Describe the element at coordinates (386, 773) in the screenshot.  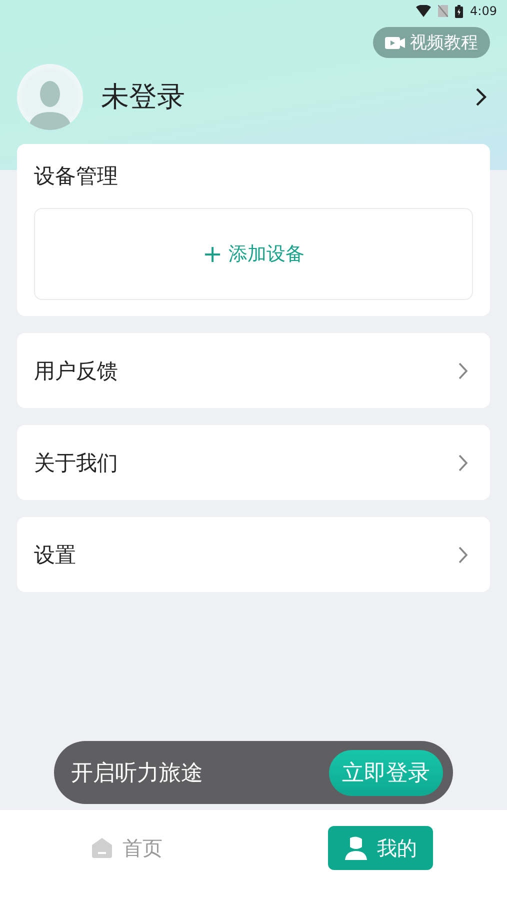
I see `login-button: 立即登录` at that location.